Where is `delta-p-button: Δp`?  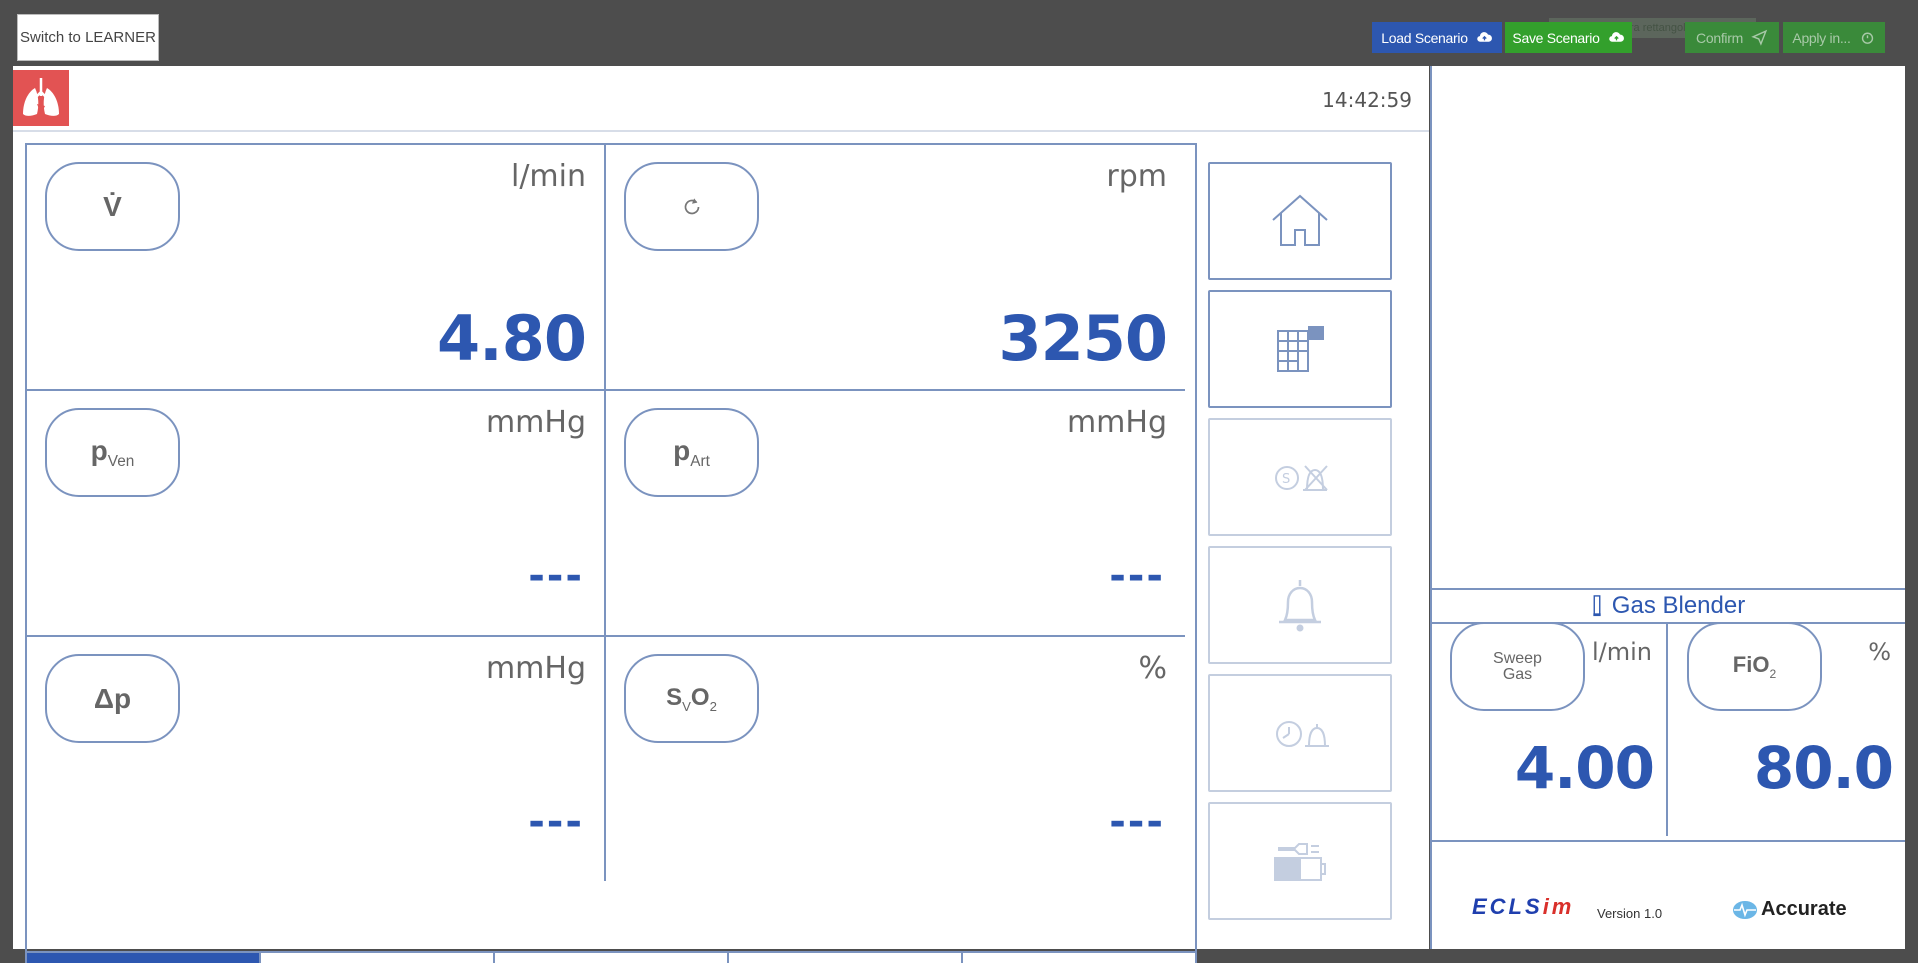 delta-p-button: Δp is located at coordinates (112, 698).